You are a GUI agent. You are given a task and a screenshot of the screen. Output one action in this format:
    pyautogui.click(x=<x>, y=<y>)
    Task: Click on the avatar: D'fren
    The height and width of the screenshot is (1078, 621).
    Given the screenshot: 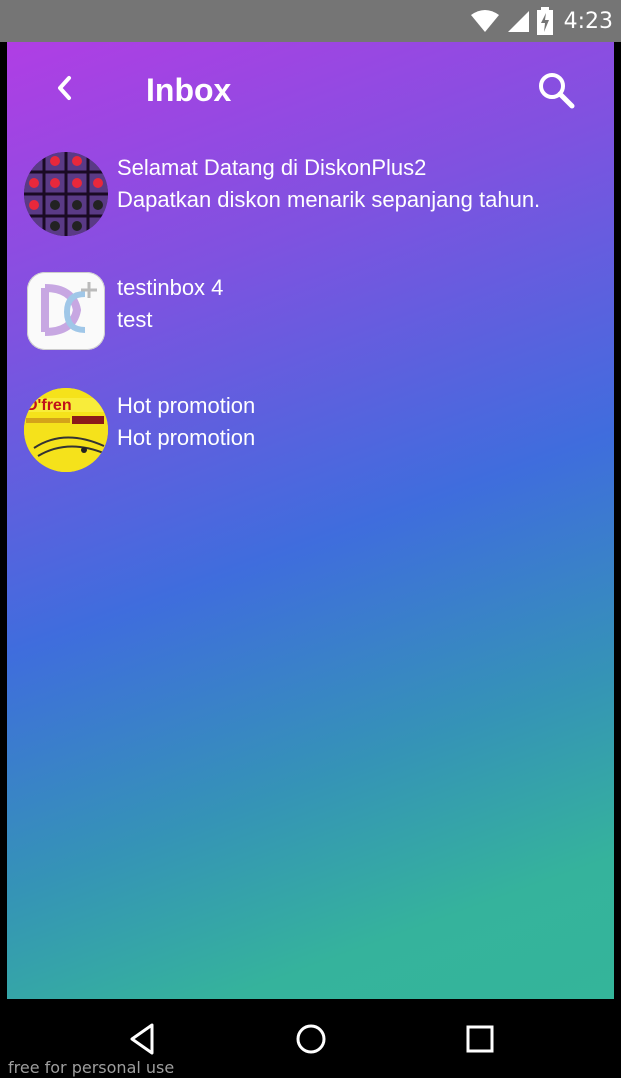 What is the action you would take?
    pyautogui.click(x=66, y=430)
    